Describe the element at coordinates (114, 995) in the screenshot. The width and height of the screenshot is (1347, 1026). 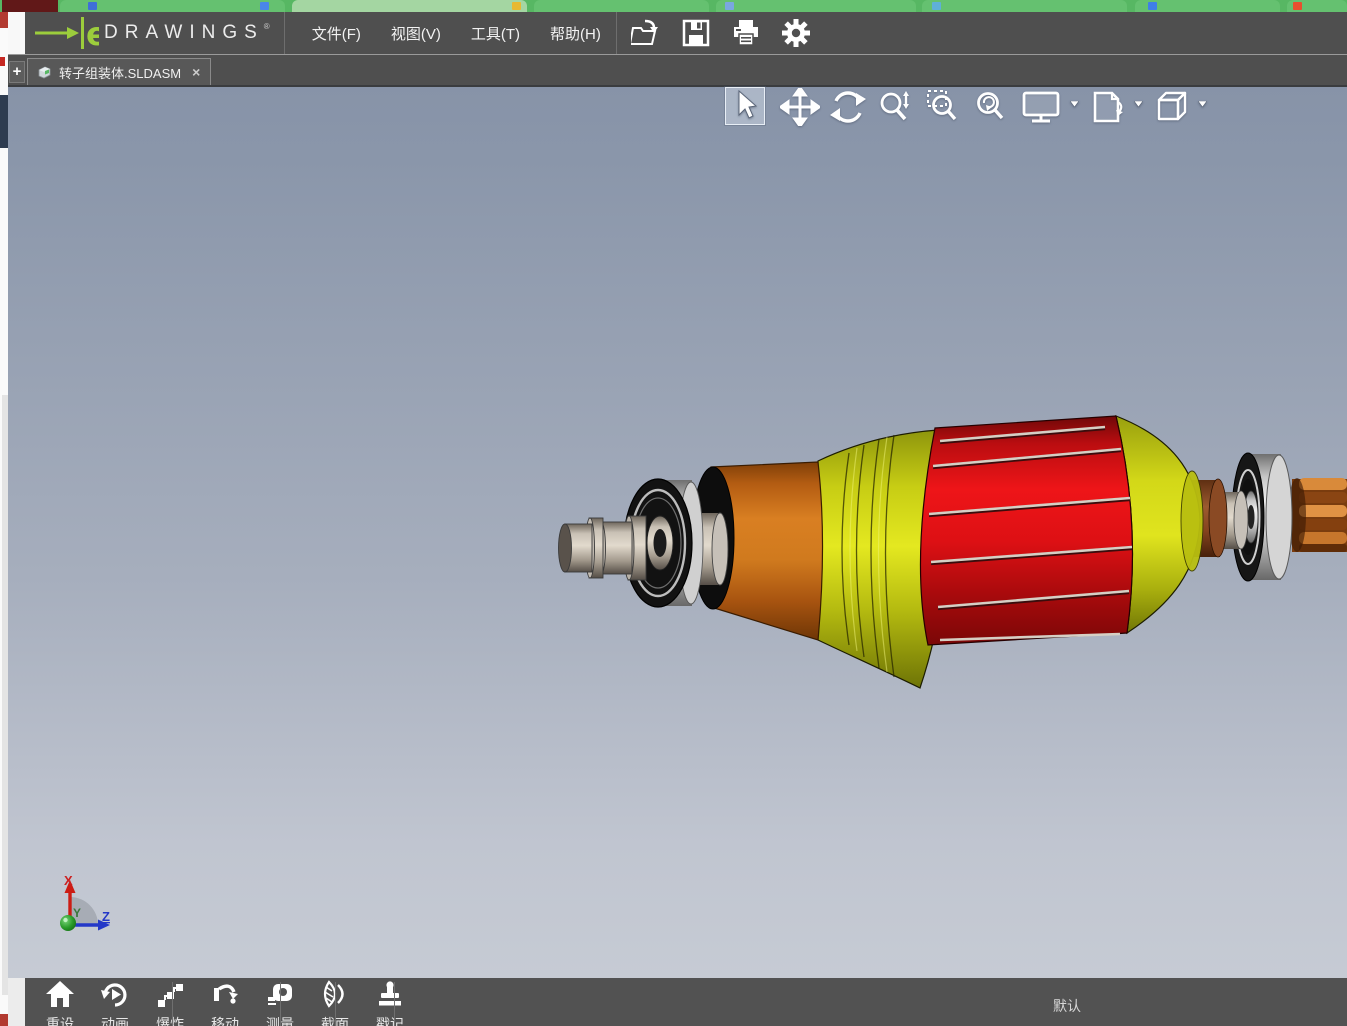
I see `animation-icon` at that location.